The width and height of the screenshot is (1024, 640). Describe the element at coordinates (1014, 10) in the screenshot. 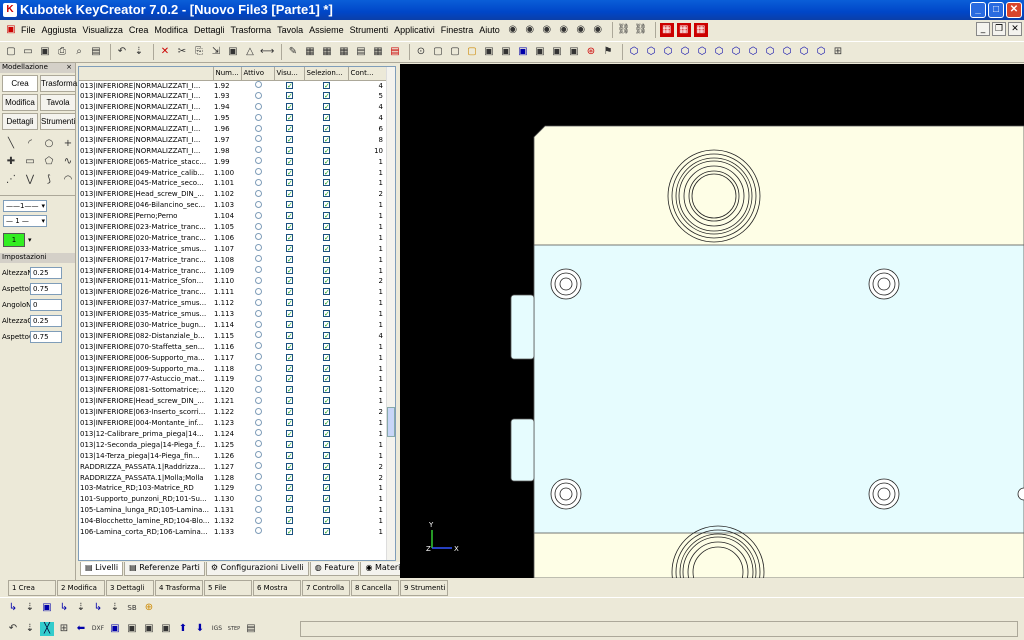

I see `close-button: ✕` at that location.